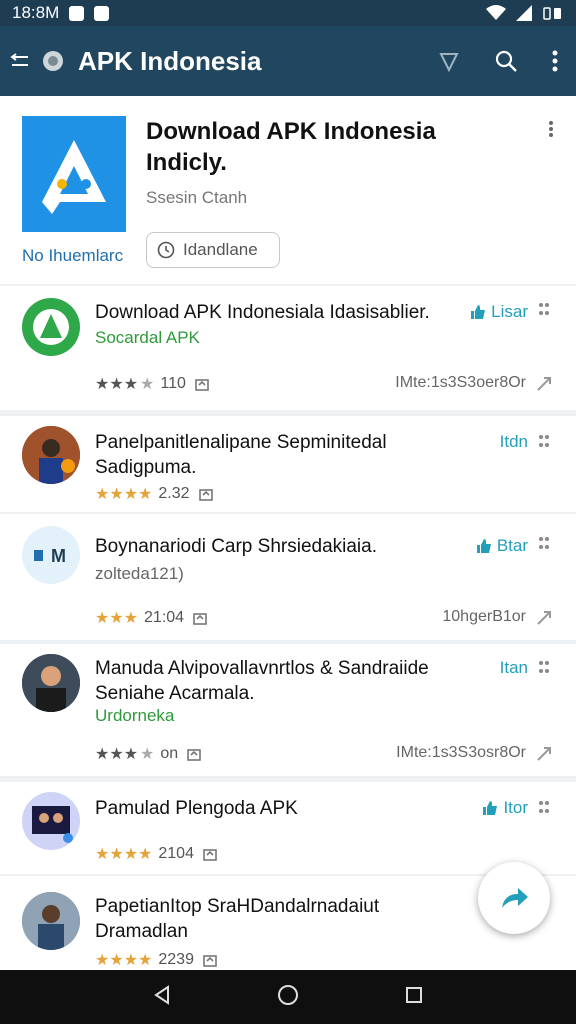 This screenshot has width=576, height=1024. Describe the element at coordinates (288, 828) in the screenshot. I see `list-item: Pamulad Plengoda APK ★★★★ 2104 Itor` at that location.